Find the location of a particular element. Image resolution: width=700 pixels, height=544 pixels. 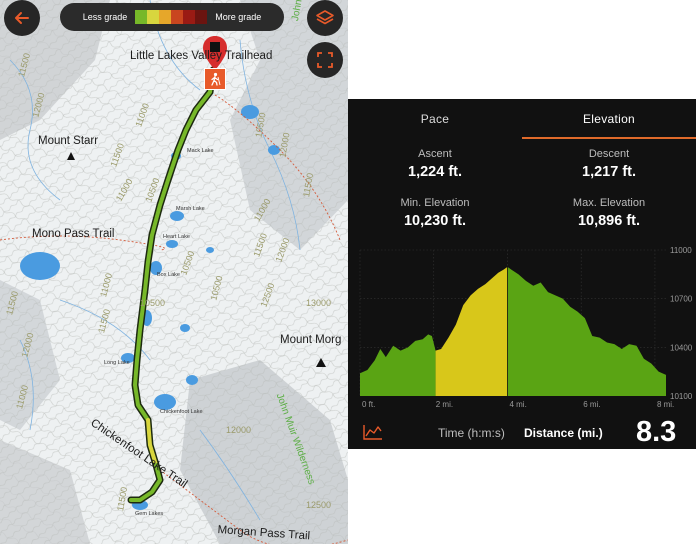

time-axis-option: Time (h:m:s) is located at coordinates (471, 433).